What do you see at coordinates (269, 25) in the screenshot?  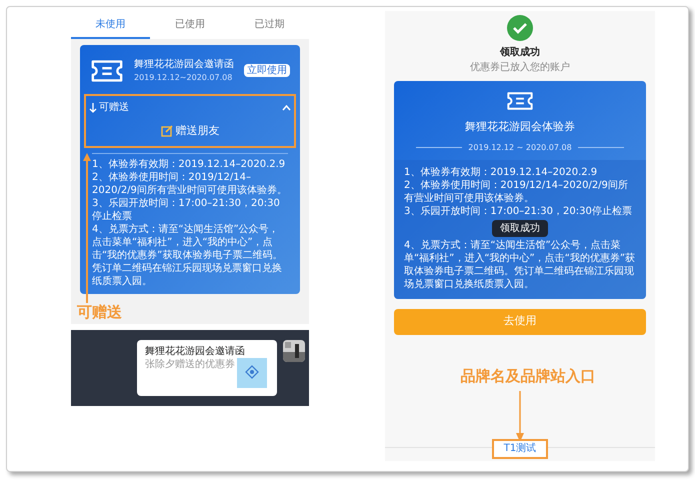 I see `tab: 已过期` at bounding box center [269, 25].